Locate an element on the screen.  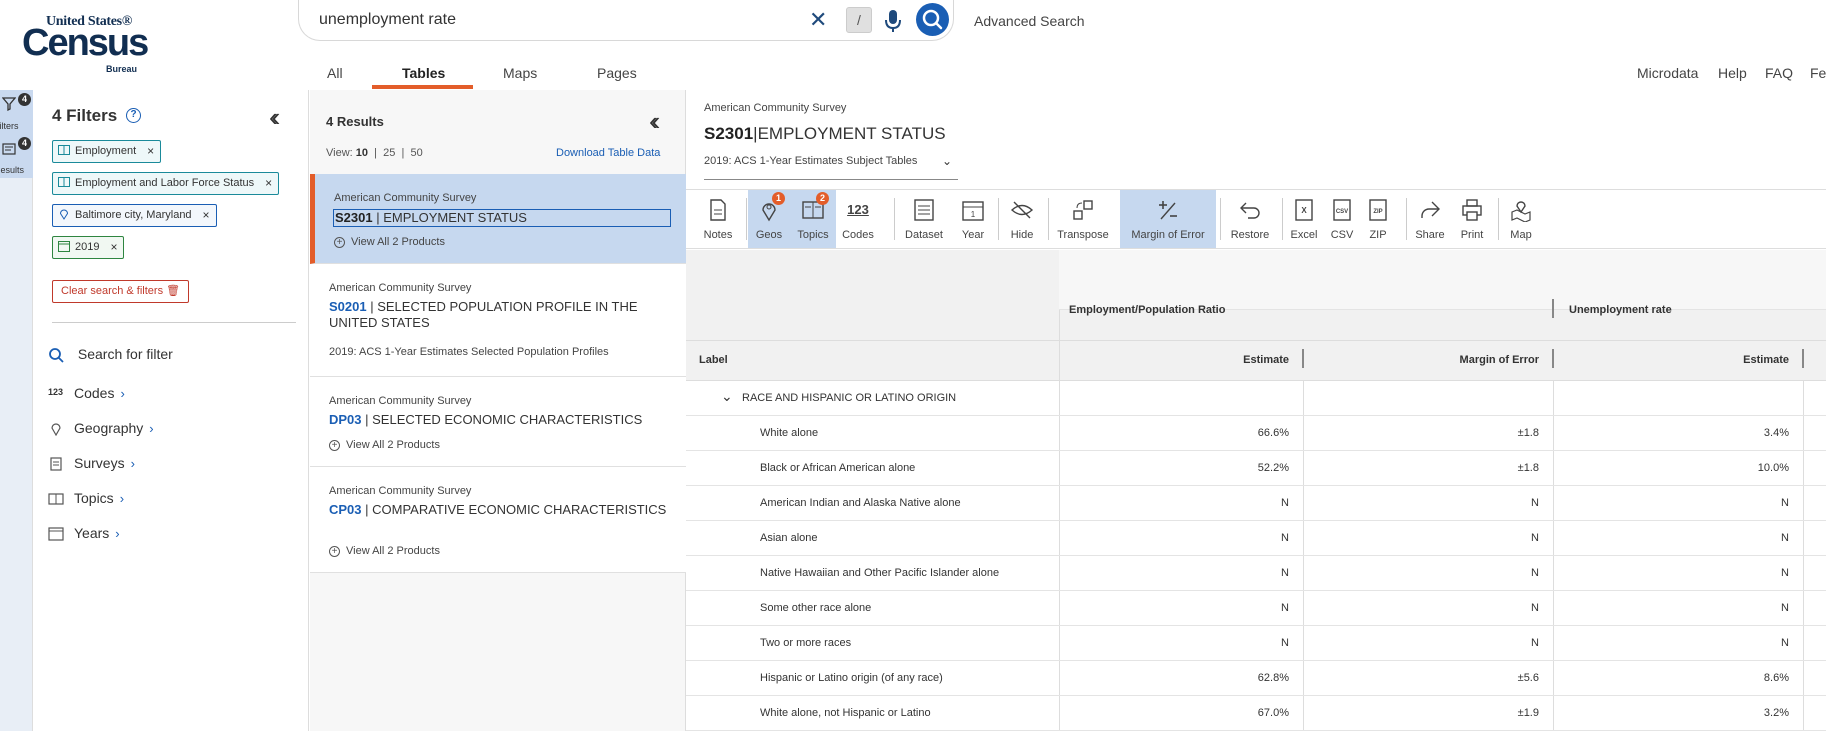
codes-button: 123 Codes is located at coordinates (858, 219).